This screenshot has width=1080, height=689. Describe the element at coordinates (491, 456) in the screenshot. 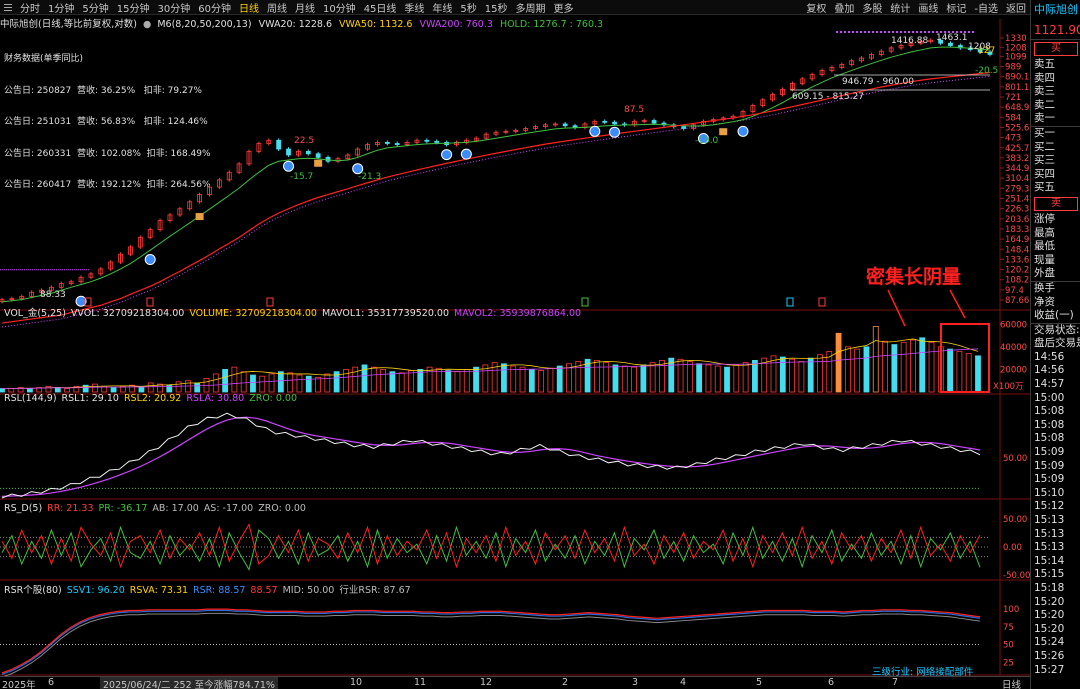

I see `rsla-line` at that location.